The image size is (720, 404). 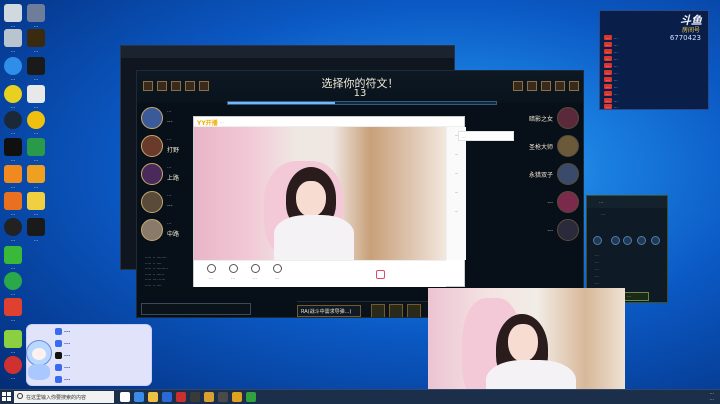 I want to click on ally-slot: ... 上路, so click(x=171, y=176).